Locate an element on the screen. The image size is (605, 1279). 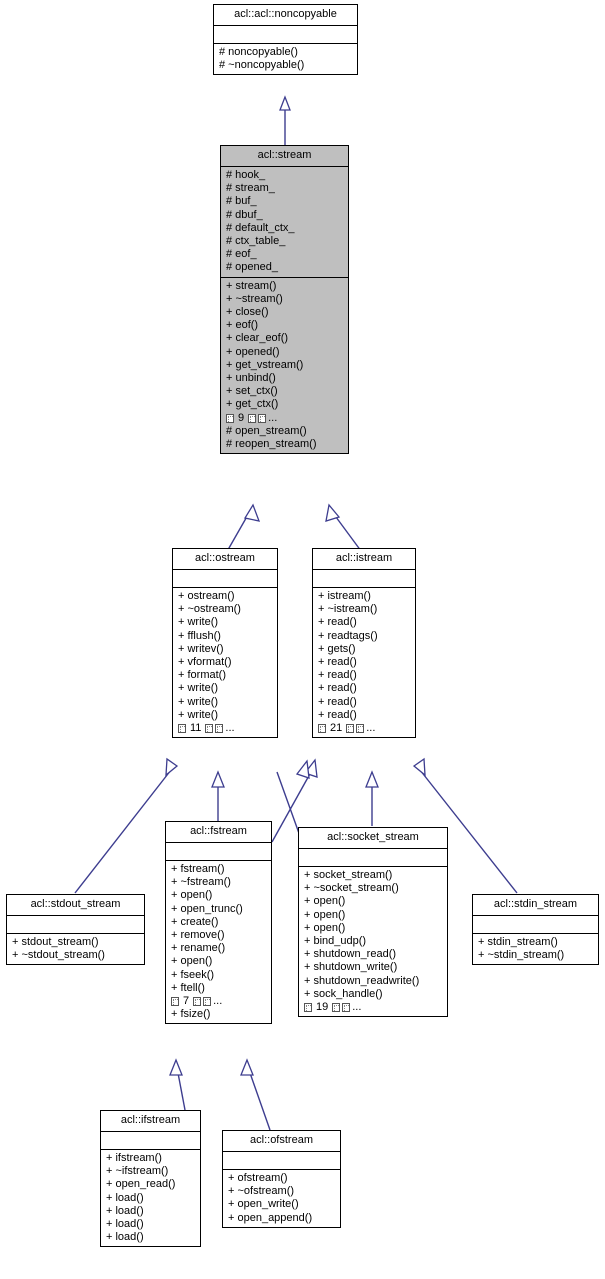
arrowhead-ostream-from-socket is located at coordinates (310, 768).